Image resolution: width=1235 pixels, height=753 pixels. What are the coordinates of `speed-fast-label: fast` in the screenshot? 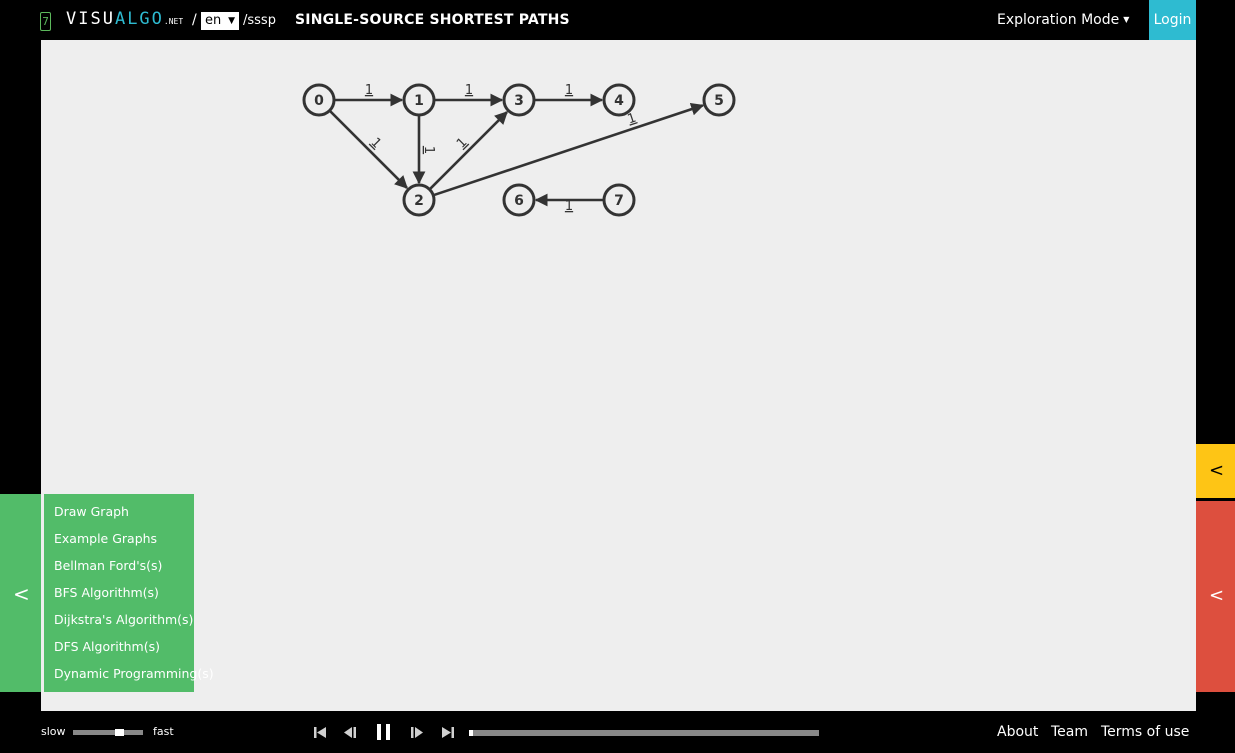 It's located at (163, 731).